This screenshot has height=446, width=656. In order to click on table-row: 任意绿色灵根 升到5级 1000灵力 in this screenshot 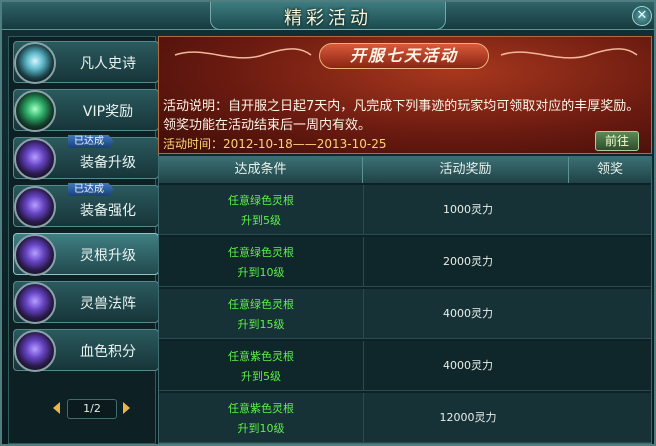, I will do `click(405, 210)`.